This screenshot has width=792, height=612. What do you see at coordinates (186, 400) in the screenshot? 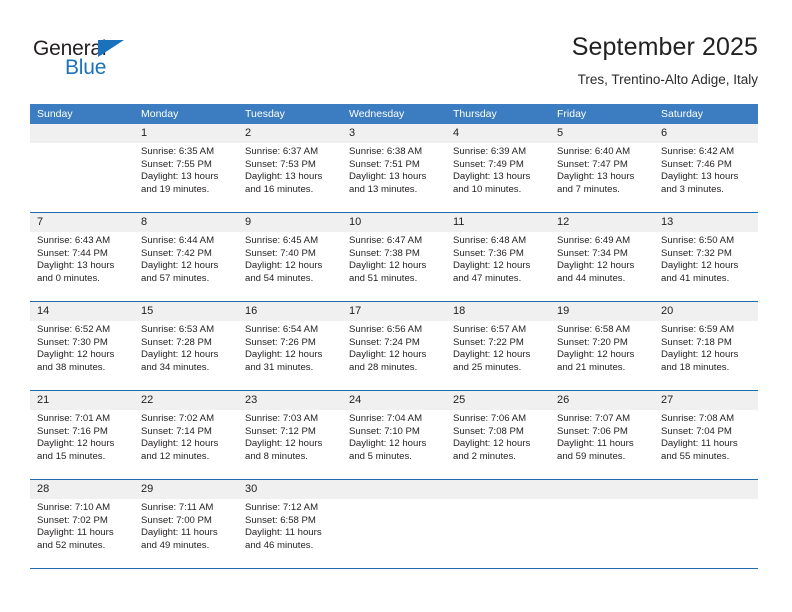
I see `day-number: 22` at bounding box center [186, 400].